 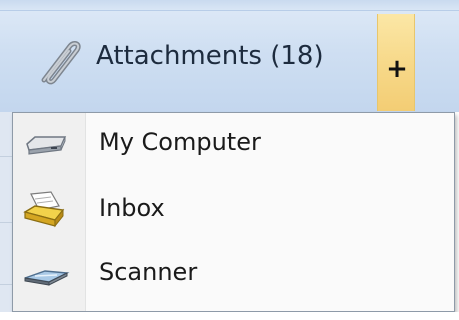 I want to click on add-attachment-button: +, so click(x=396, y=62).